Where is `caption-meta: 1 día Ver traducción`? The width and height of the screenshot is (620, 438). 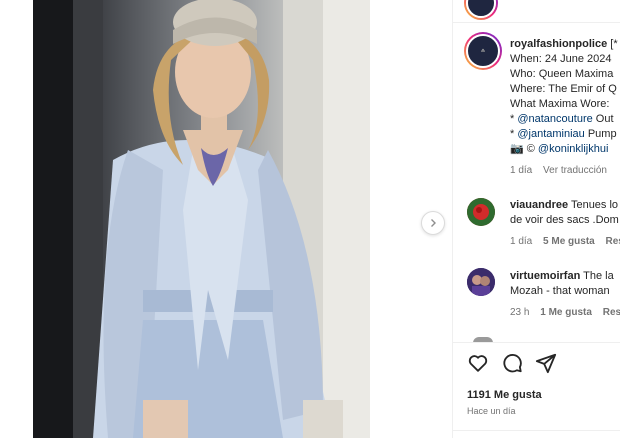 caption-meta: 1 día Ver traducción is located at coordinates (558, 170).